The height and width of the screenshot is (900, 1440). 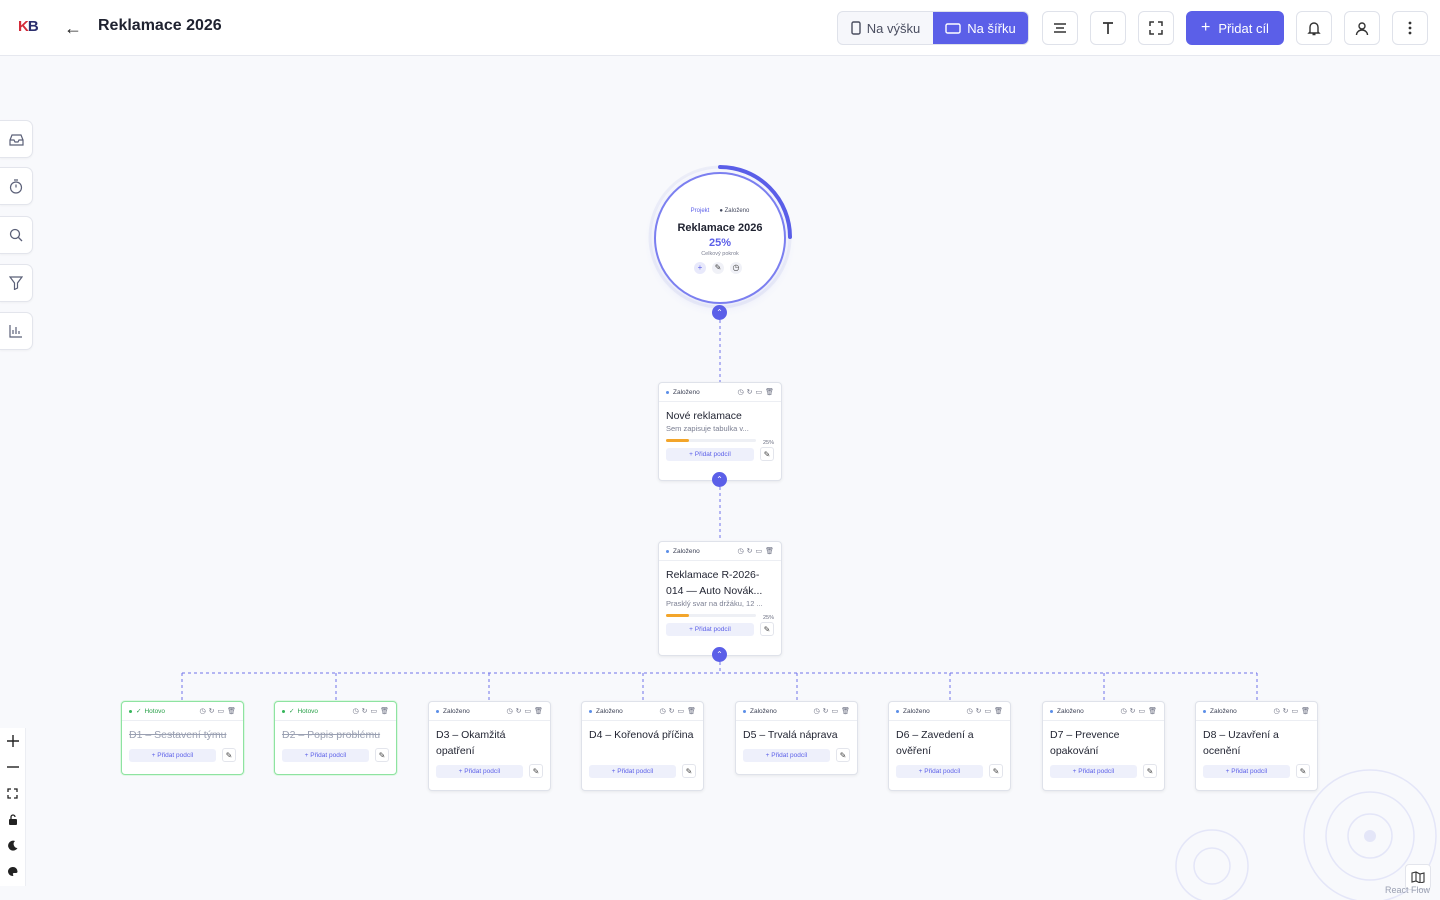 I want to click on portrait-button: Na výšku, so click(x=885, y=28).